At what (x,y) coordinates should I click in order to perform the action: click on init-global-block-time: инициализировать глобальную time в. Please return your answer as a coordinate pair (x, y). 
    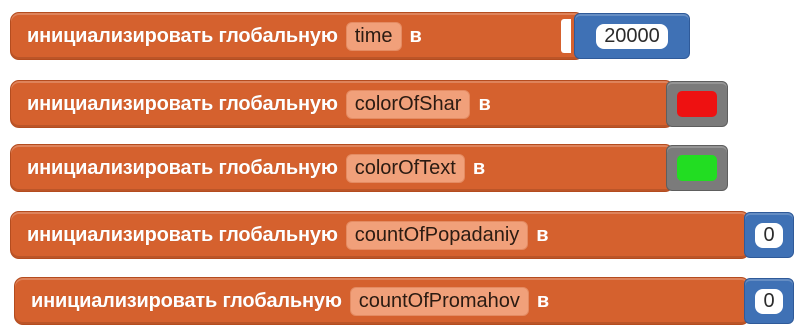
    Looking at the image, I should click on (297, 36).